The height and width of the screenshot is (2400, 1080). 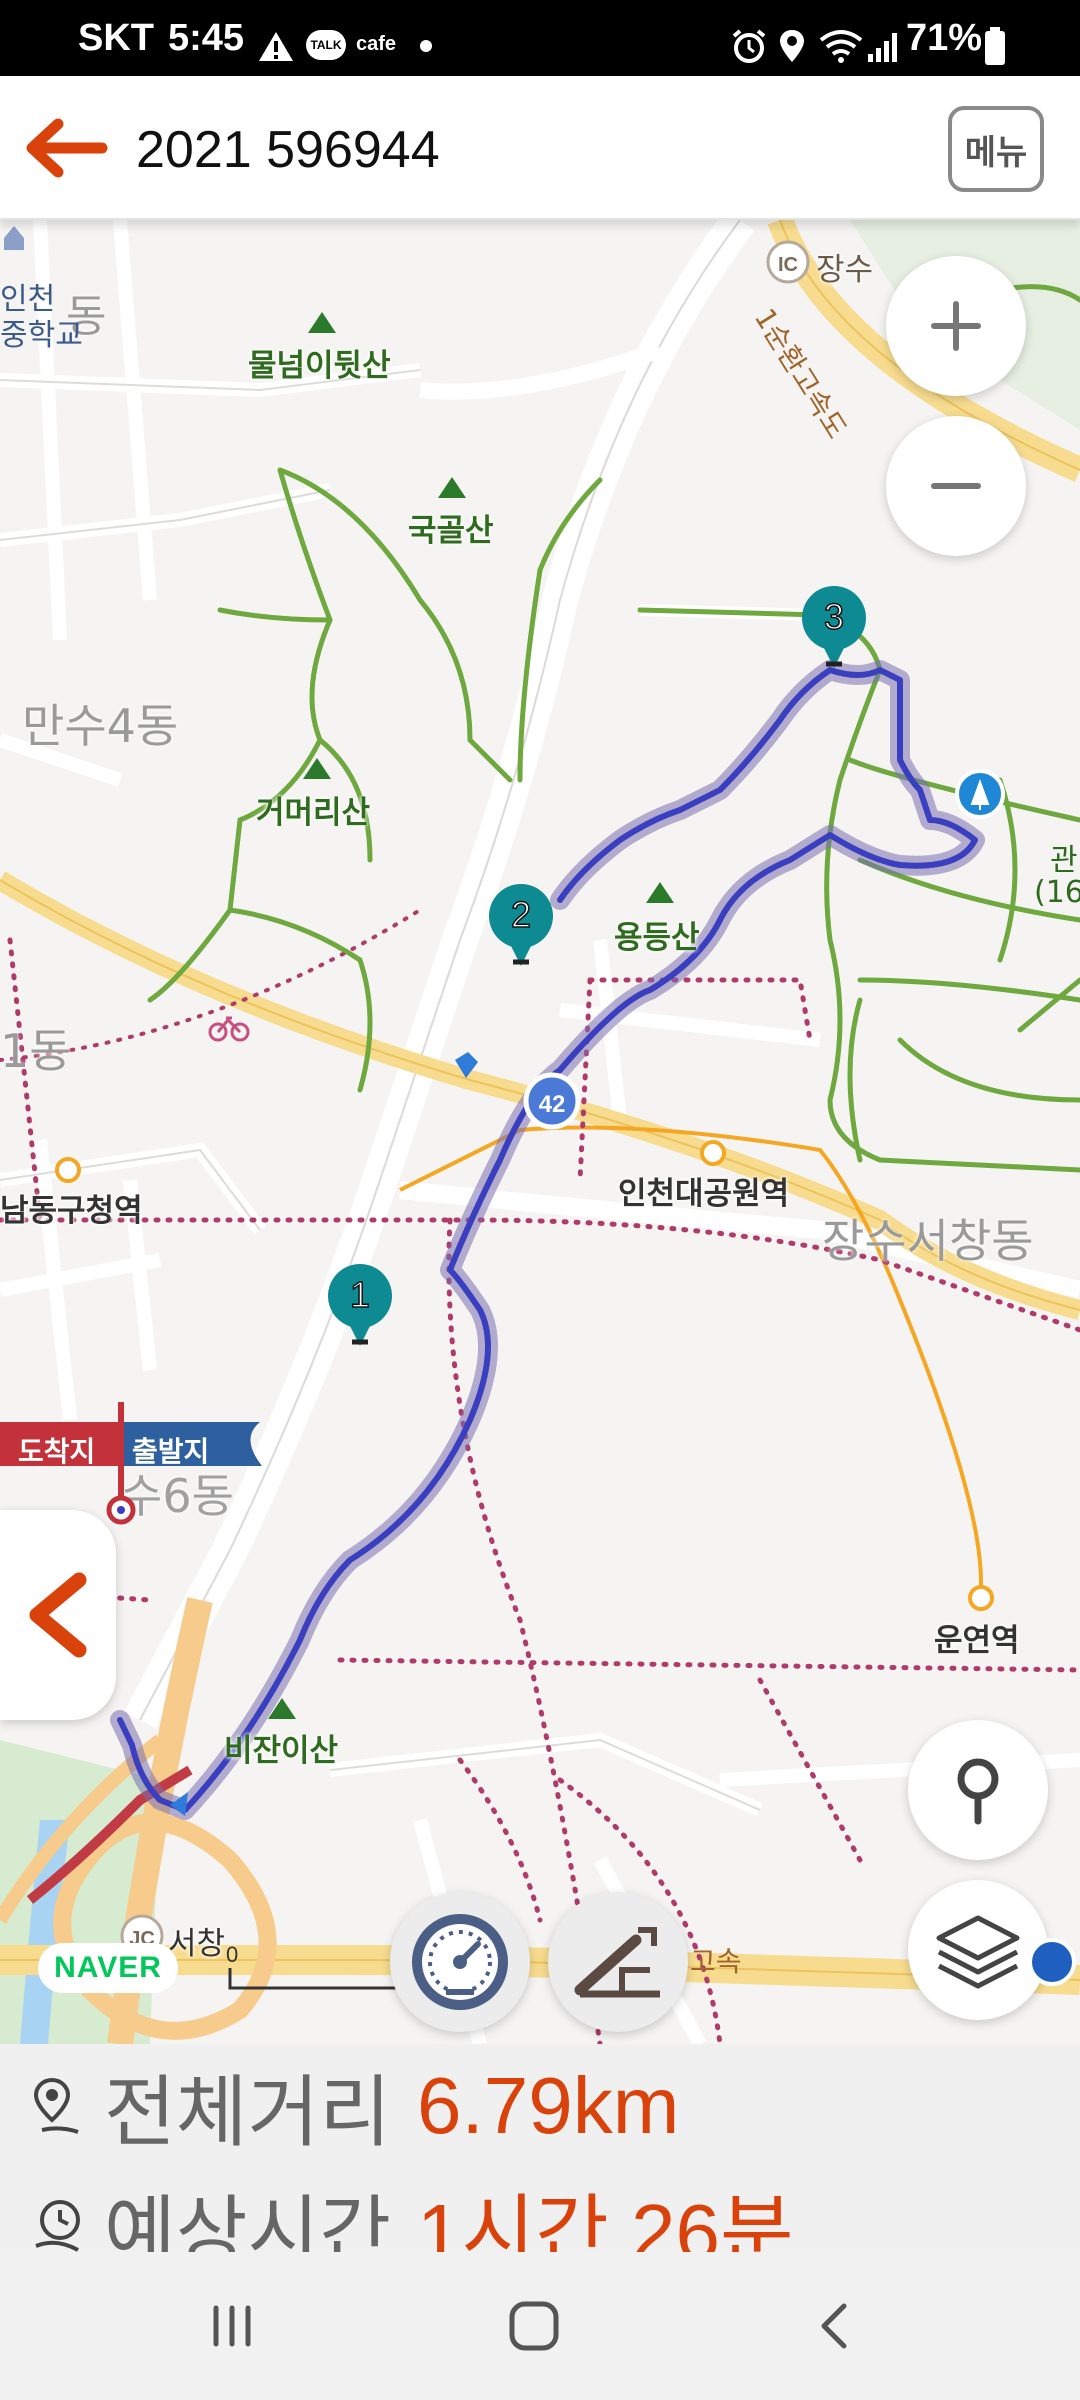 I want to click on waypoint-marker-1: 1, so click(x=360, y=1307).